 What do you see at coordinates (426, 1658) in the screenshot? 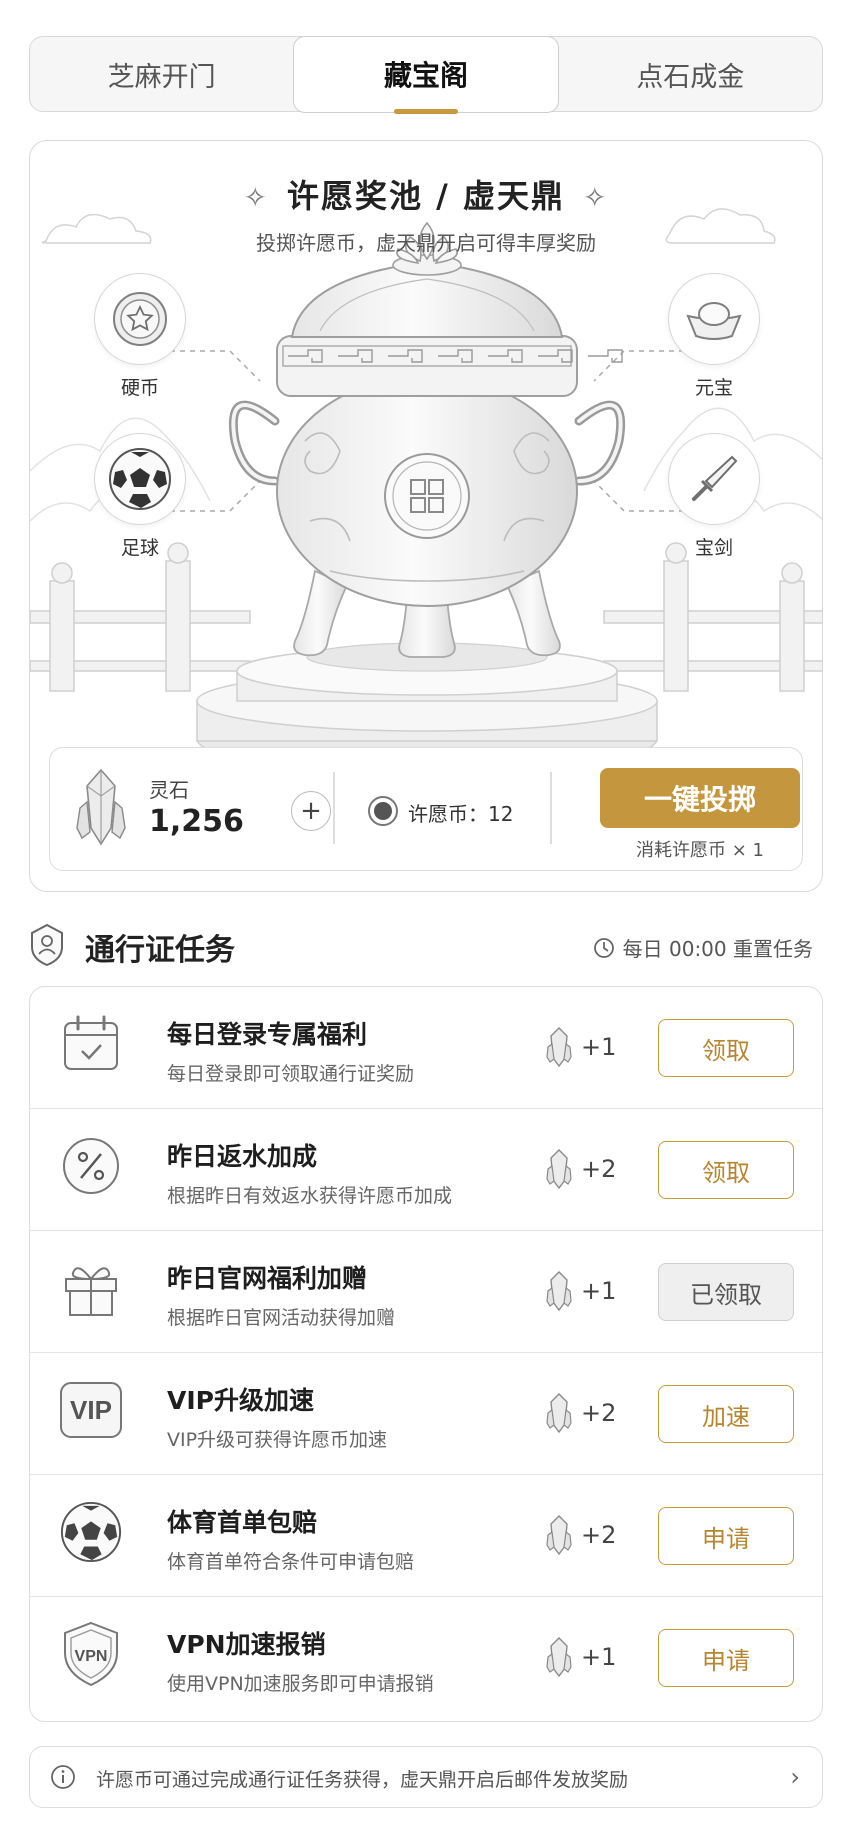
I see `task-row: VPN VPN加速报销 使用VPN加速服务即可申请报销 +1 申请` at bounding box center [426, 1658].